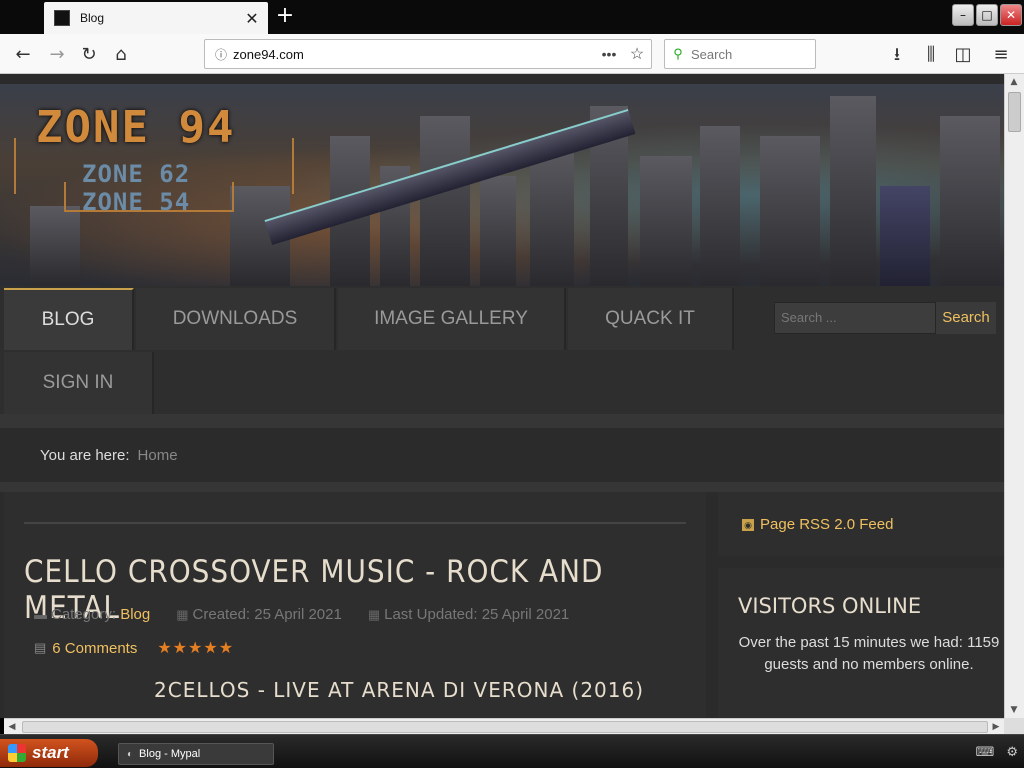 The width and height of the screenshot is (1024, 768). Describe the element at coordinates (512, 751) in the screenshot. I see `taskbar: start ◐ Blog - Mypal ⌨ ⚙` at that location.